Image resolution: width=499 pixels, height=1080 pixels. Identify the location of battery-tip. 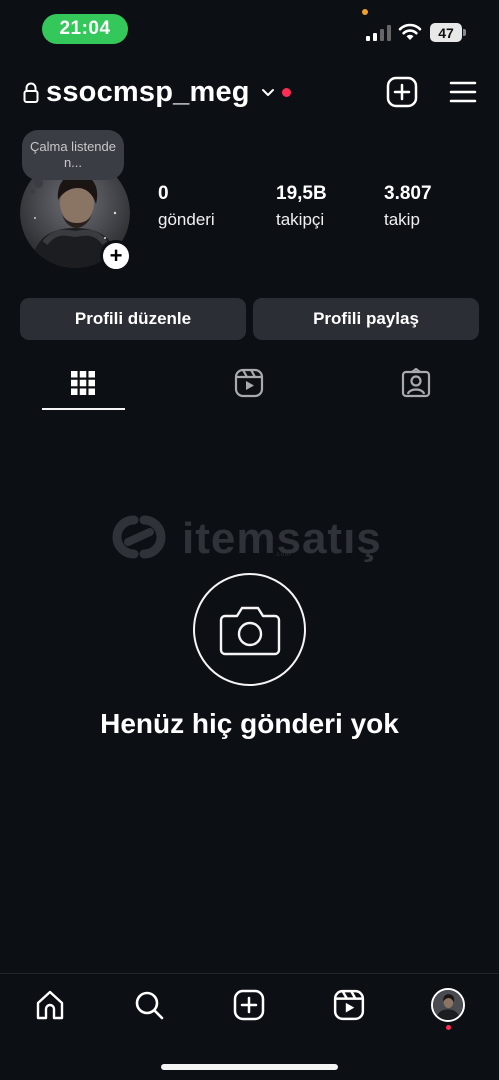
(464, 32).